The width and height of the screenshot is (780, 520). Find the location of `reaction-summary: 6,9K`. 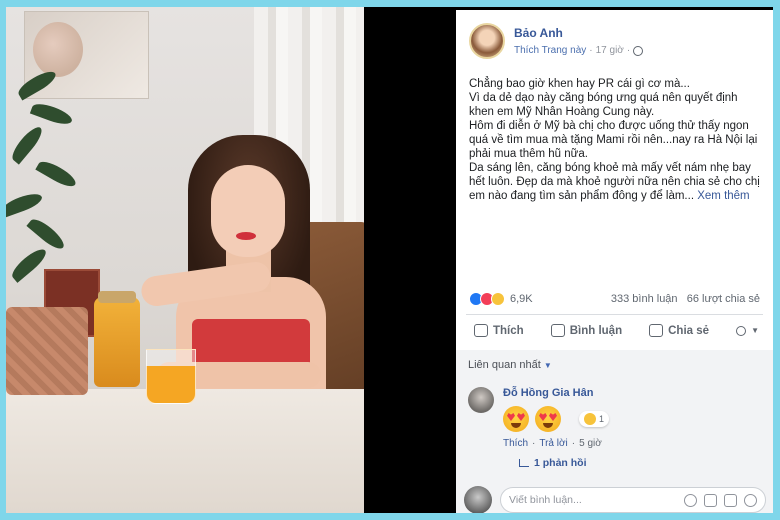

reaction-summary: 6,9K is located at coordinates (501, 299).